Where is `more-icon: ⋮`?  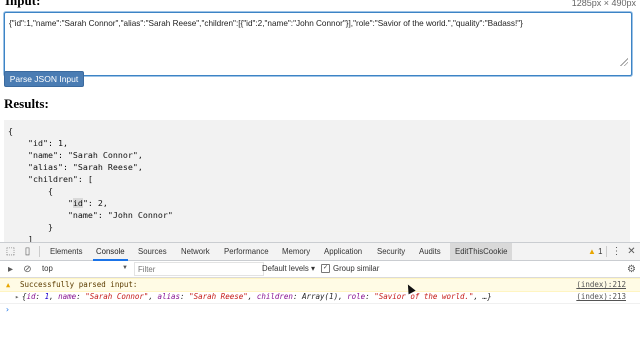
more-icon: ⋮ is located at coordinates (616, 251).